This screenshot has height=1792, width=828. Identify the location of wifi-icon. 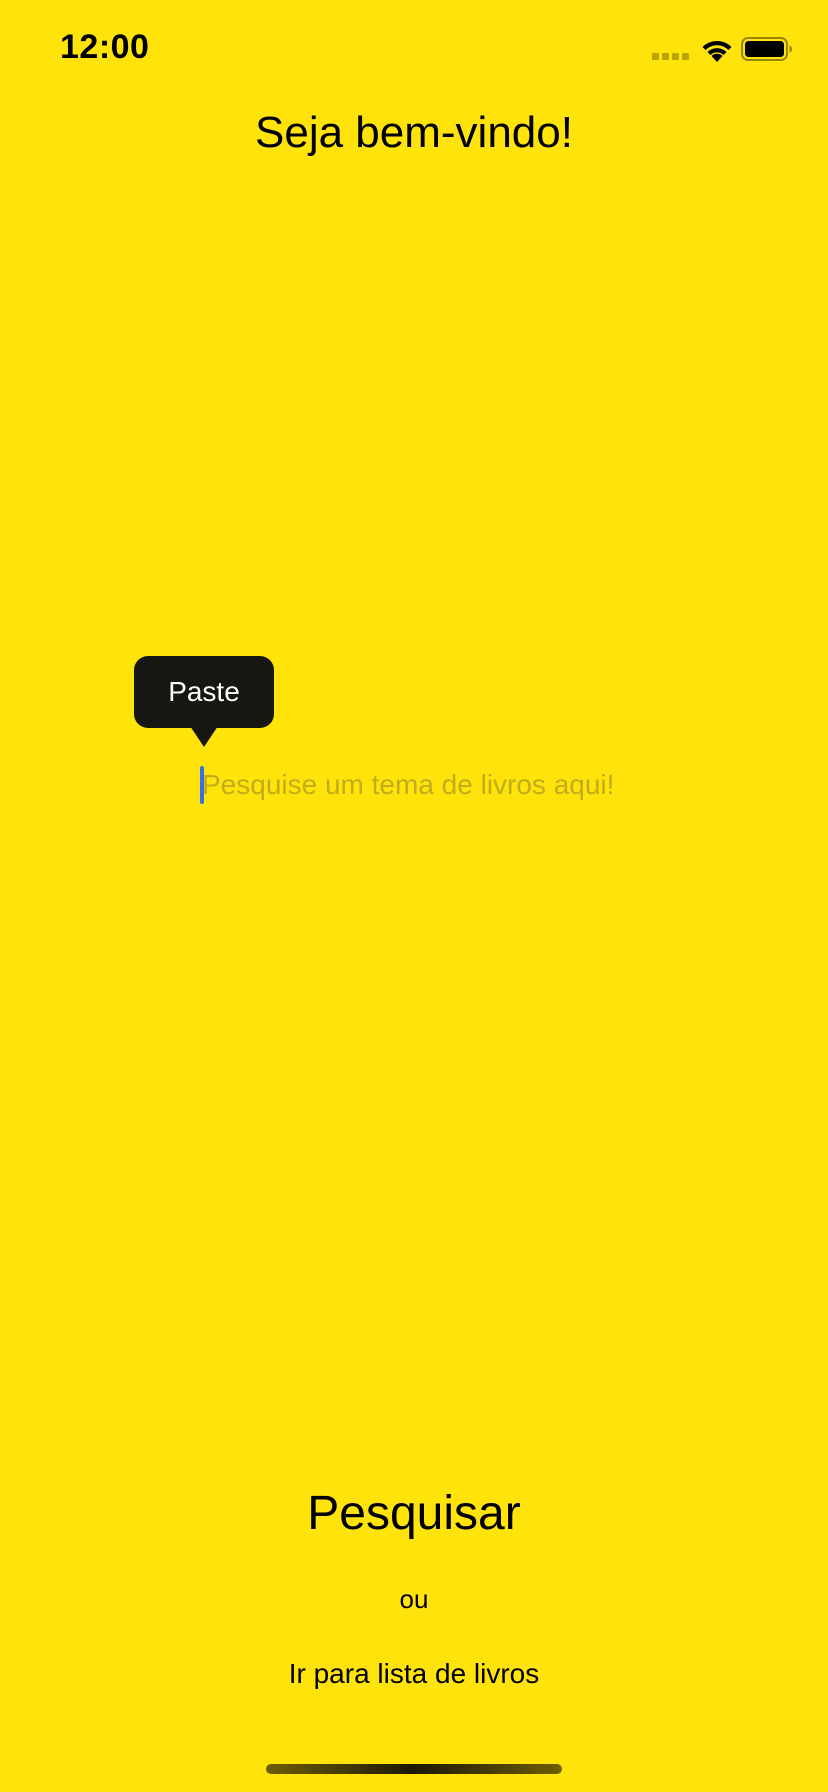
(717, 51).